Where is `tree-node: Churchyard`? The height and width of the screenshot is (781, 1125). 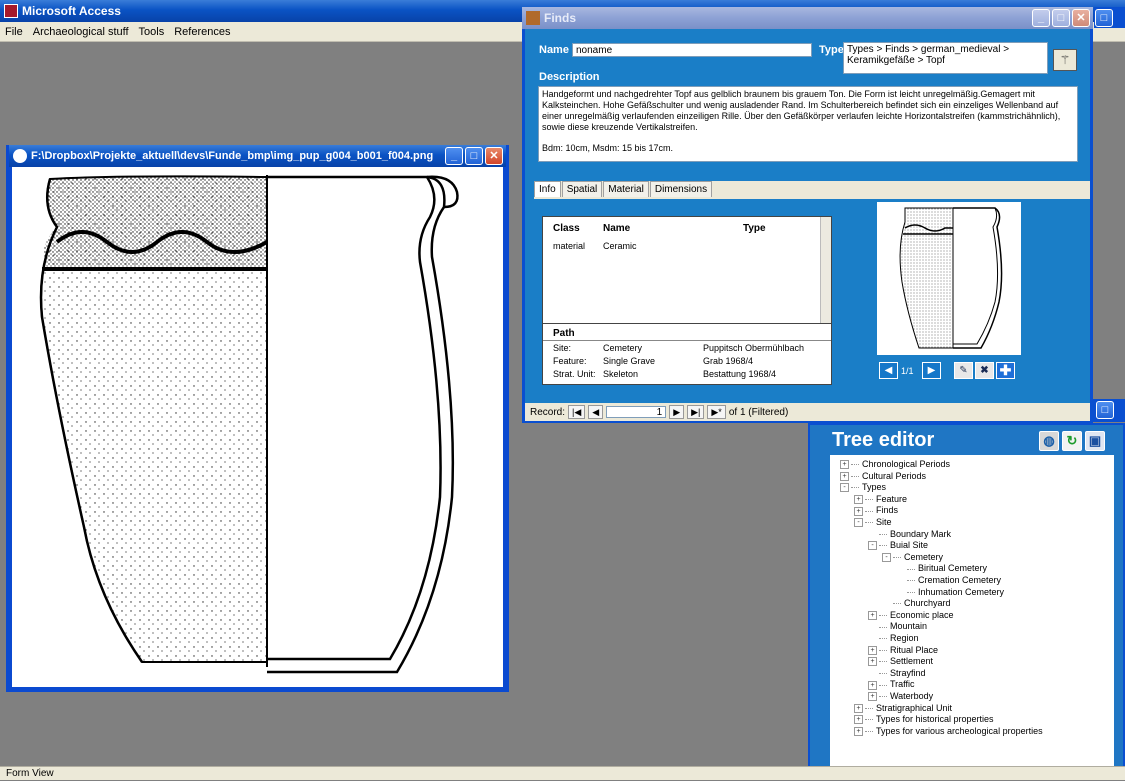 tree-node: Churchyard is located at coordinates (916, 603).